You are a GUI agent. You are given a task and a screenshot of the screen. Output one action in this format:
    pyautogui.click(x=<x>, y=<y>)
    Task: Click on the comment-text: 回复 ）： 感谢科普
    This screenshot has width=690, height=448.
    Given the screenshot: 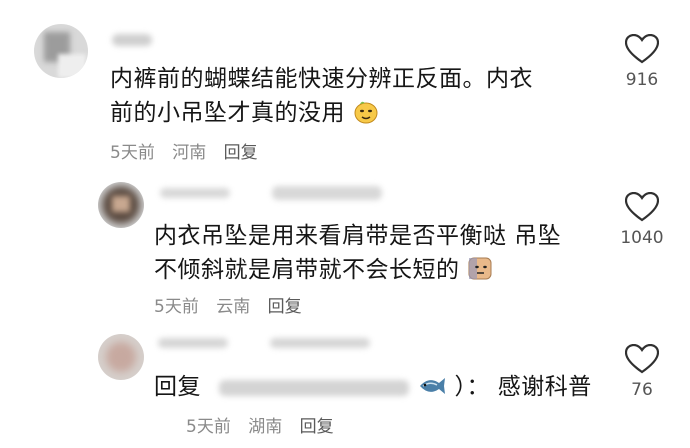 What is the action you would take?
    pyautogui.click(x=374, y=387)
    